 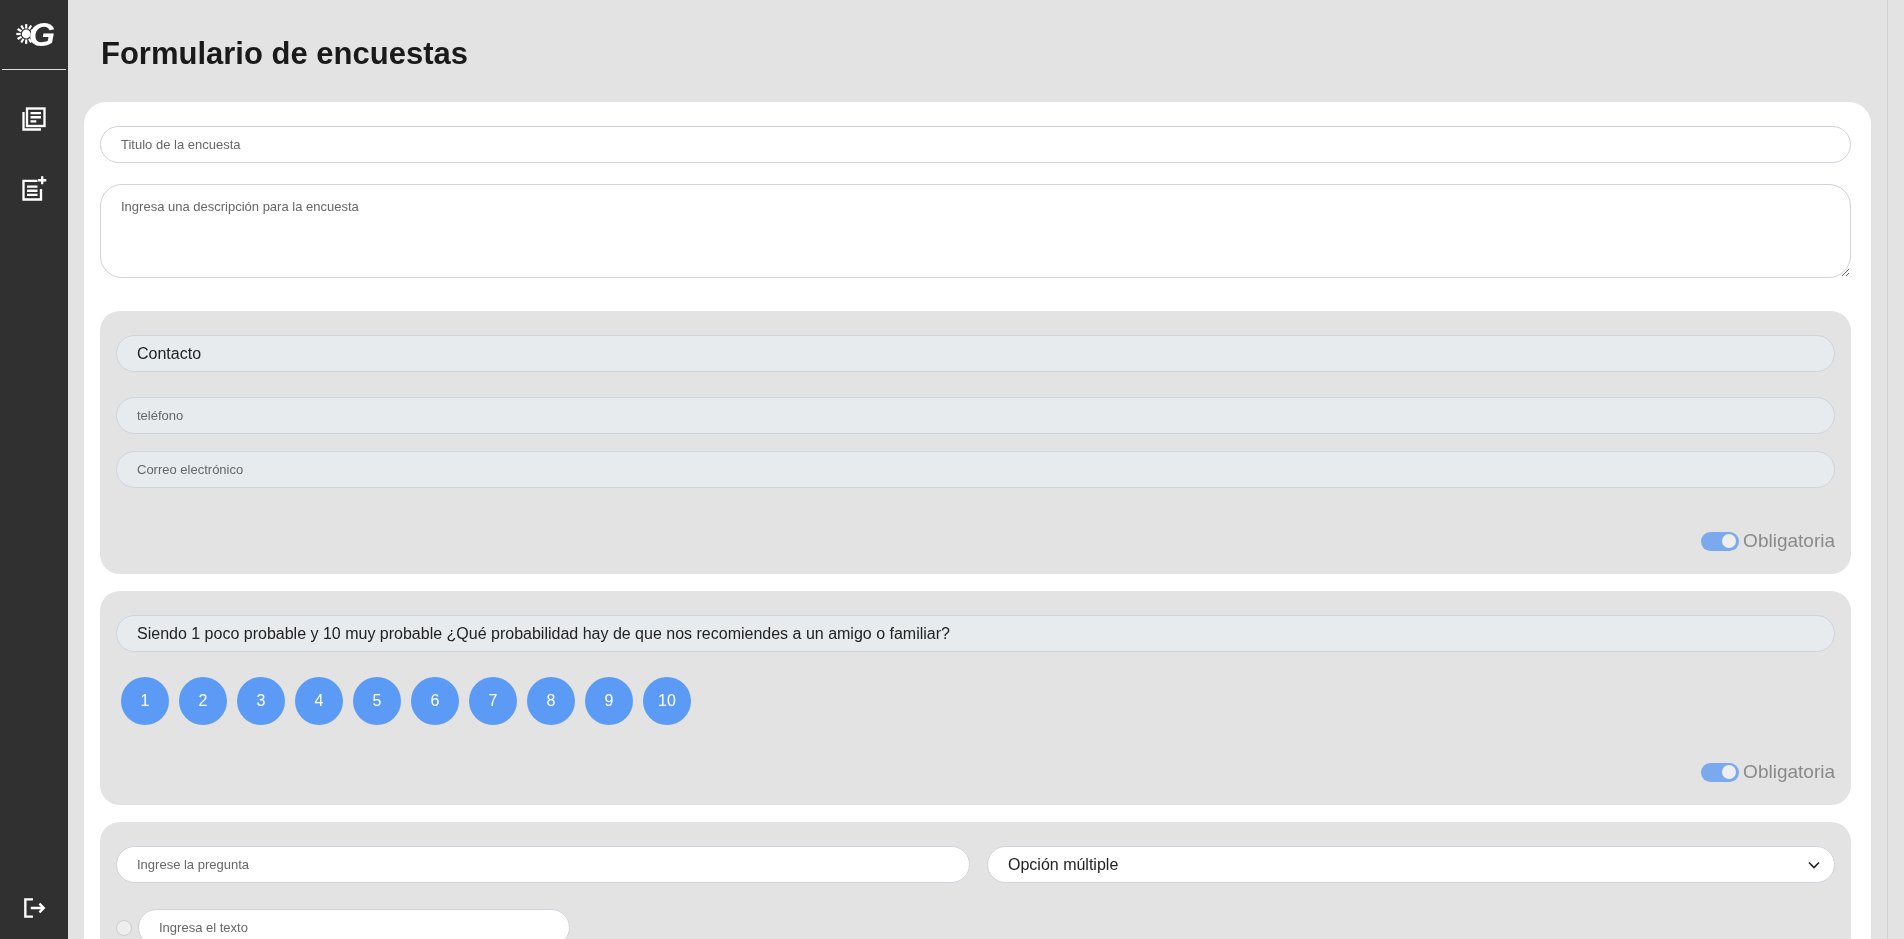 I want to click on logo-letter: G, so click(x=42, y=34).